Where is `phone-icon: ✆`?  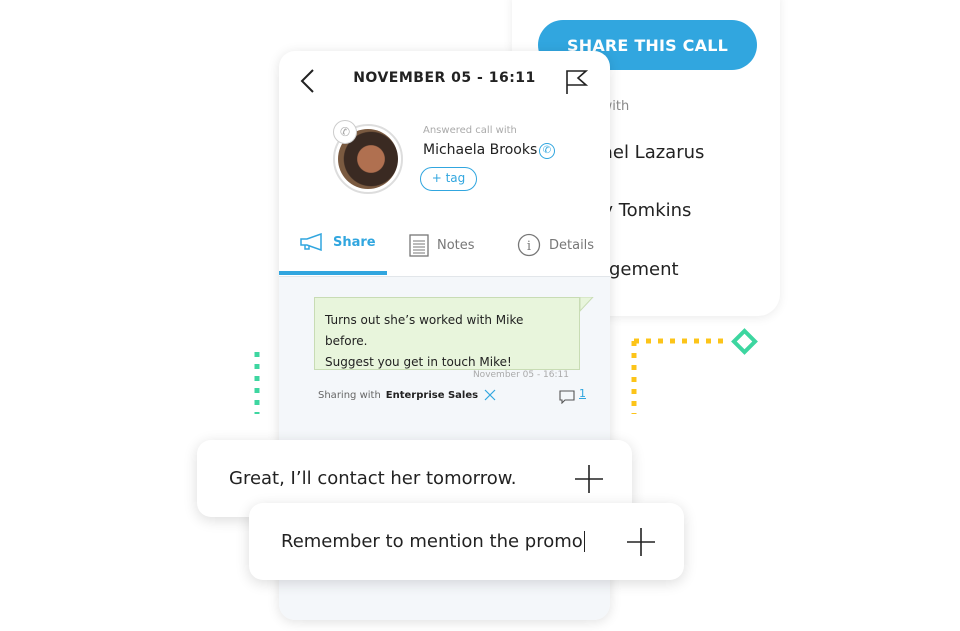
phone-icon: ✆ is located at coordinates (547, 151).